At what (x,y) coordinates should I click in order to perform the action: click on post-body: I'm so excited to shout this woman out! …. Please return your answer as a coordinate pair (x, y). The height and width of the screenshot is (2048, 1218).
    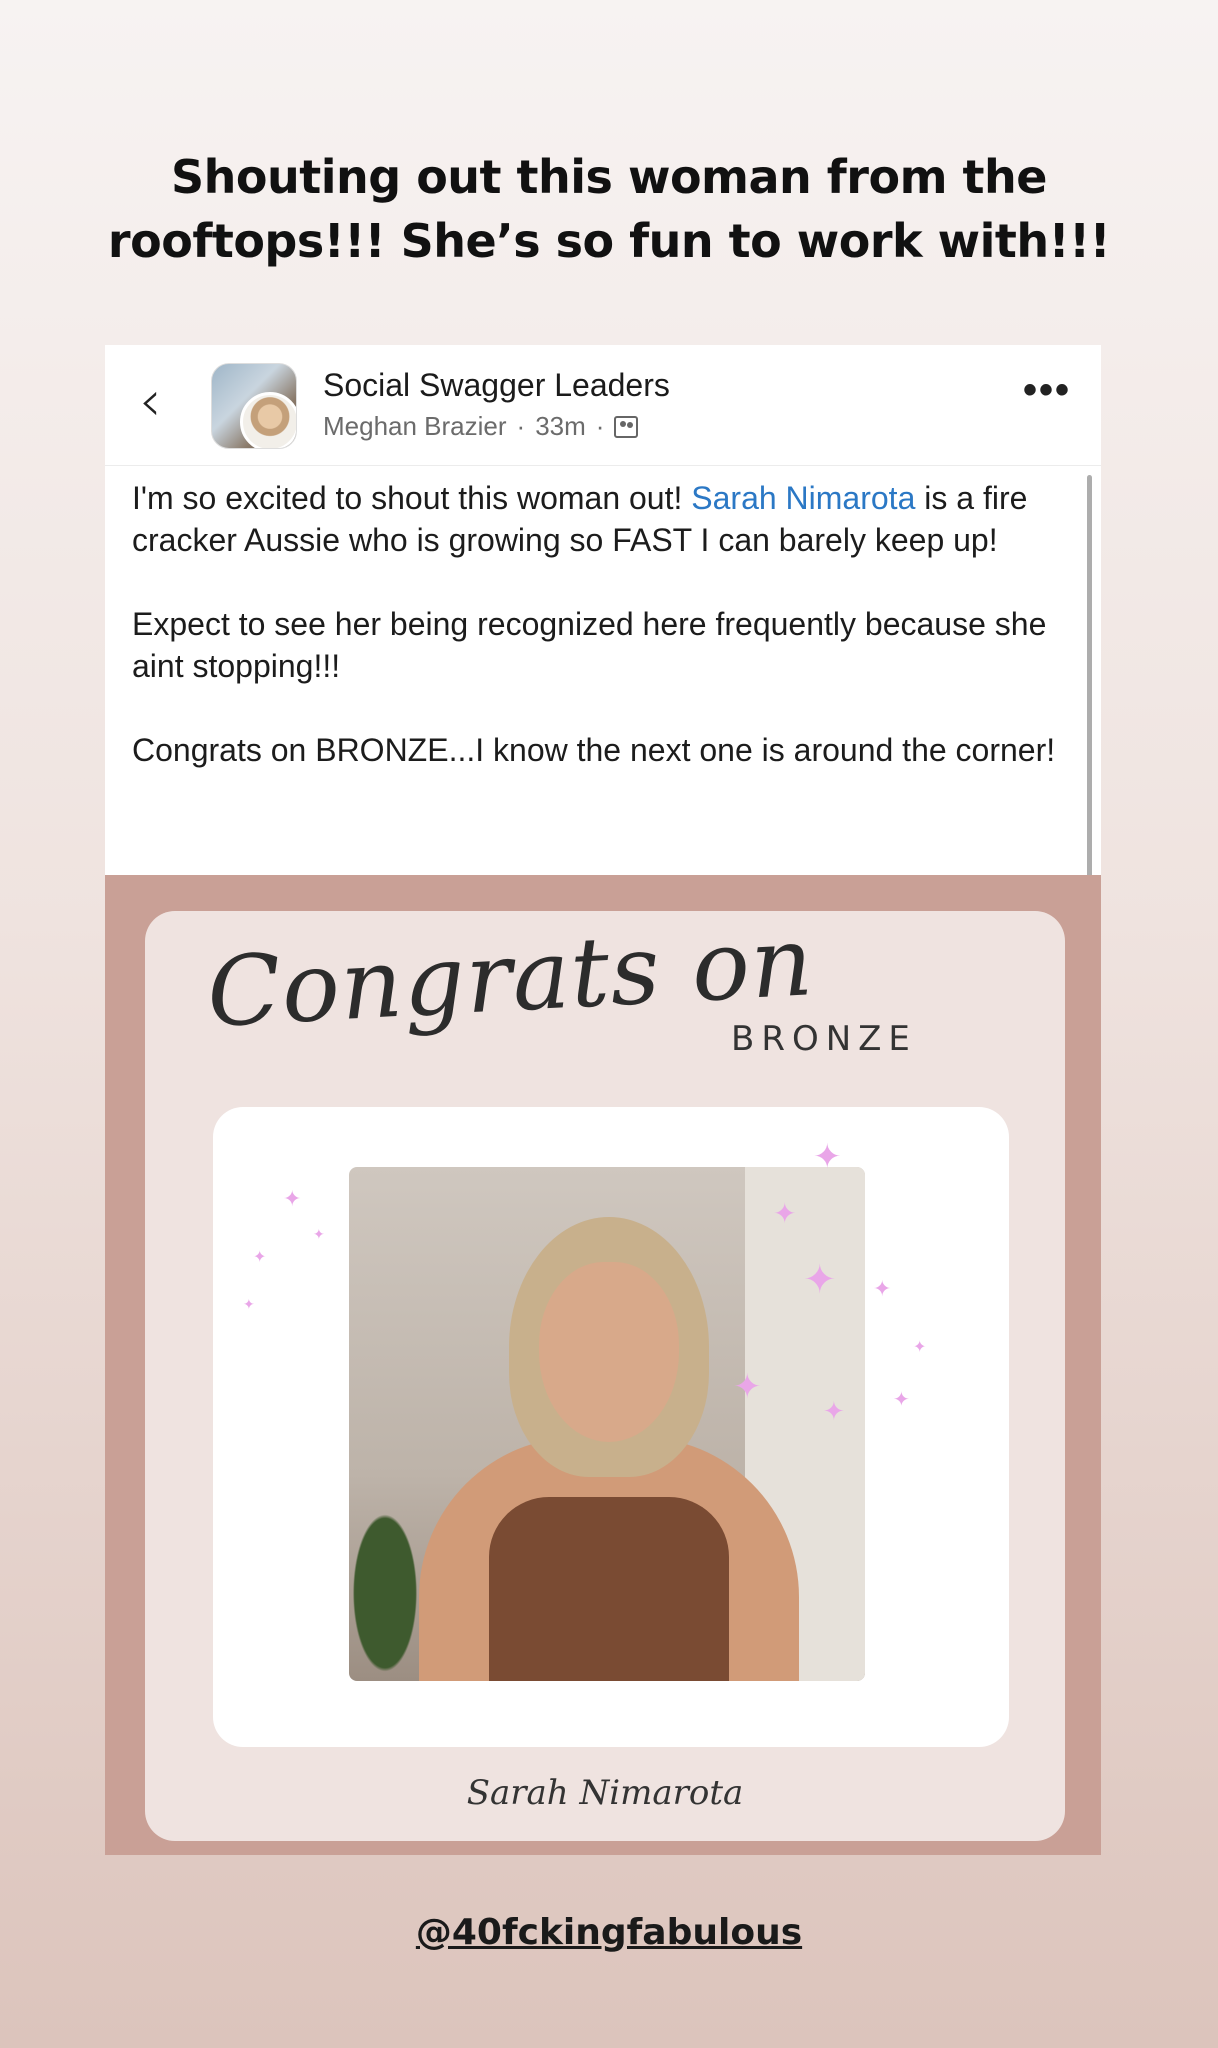
    Looking at the image, I should click on (597, 645).